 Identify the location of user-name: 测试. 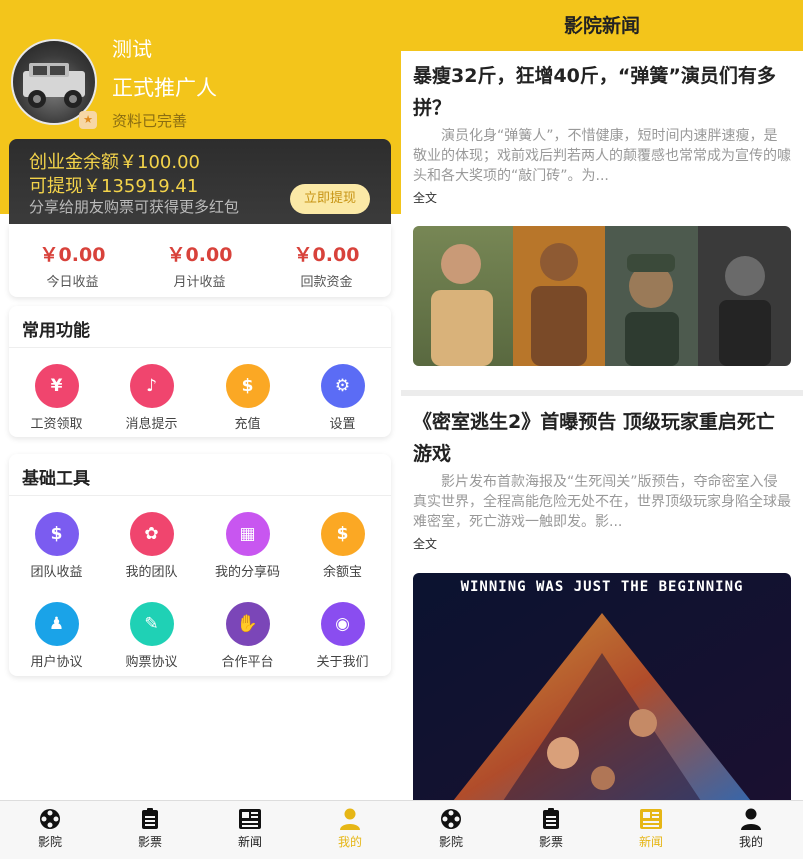
(132, 49).